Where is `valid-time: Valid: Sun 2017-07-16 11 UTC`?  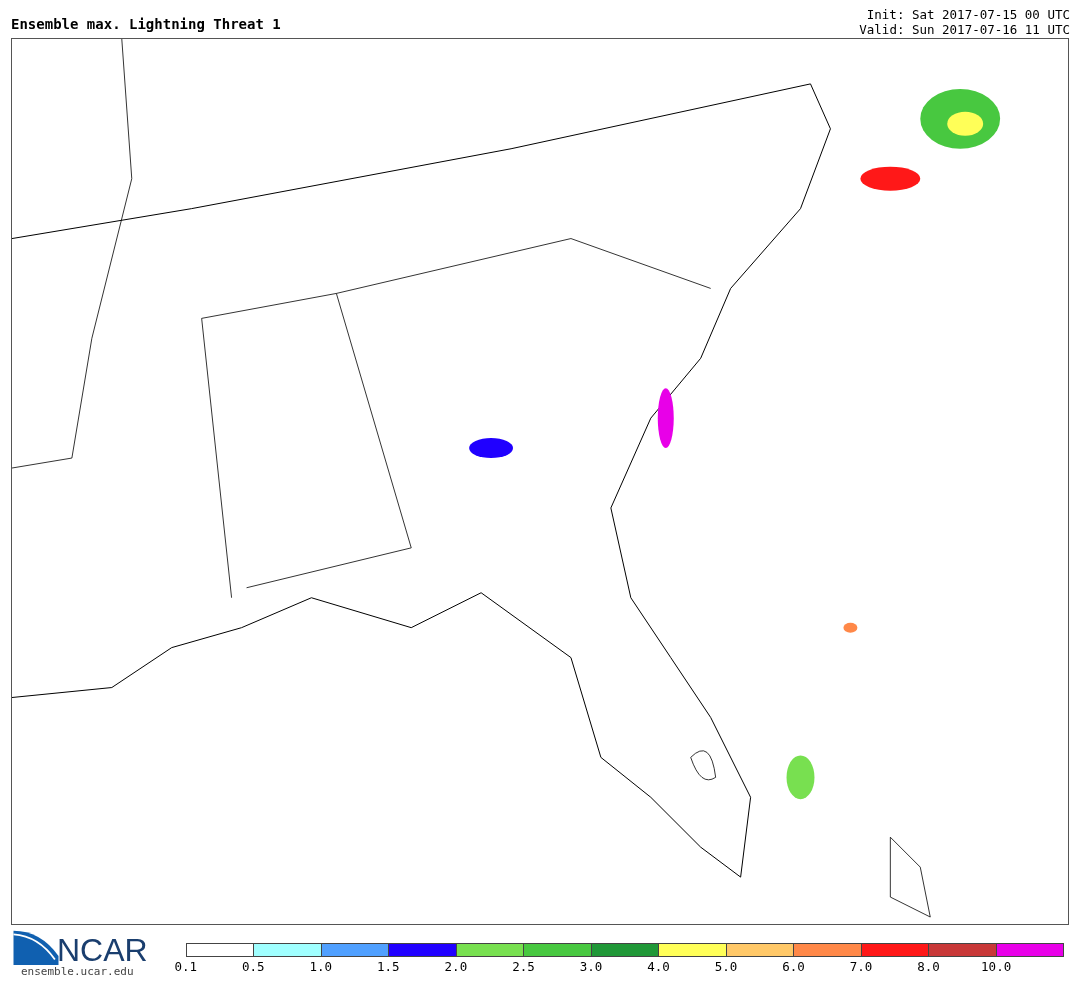 valid-time: Valid: Sun 2017-07-16 11 UTC is located at coordinates (964, 29).